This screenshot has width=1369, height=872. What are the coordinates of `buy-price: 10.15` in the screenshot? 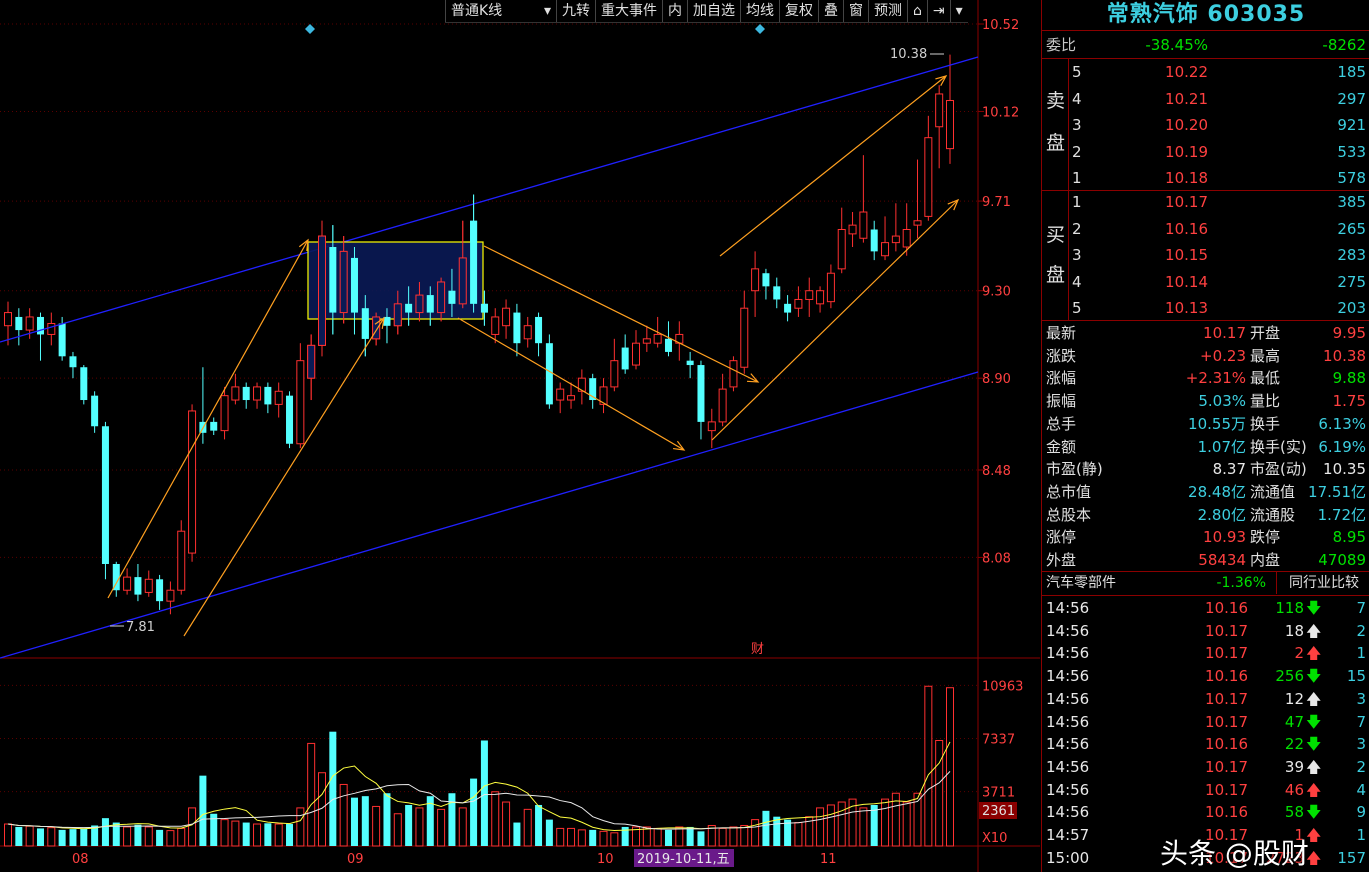 It's located at (1186, 255).